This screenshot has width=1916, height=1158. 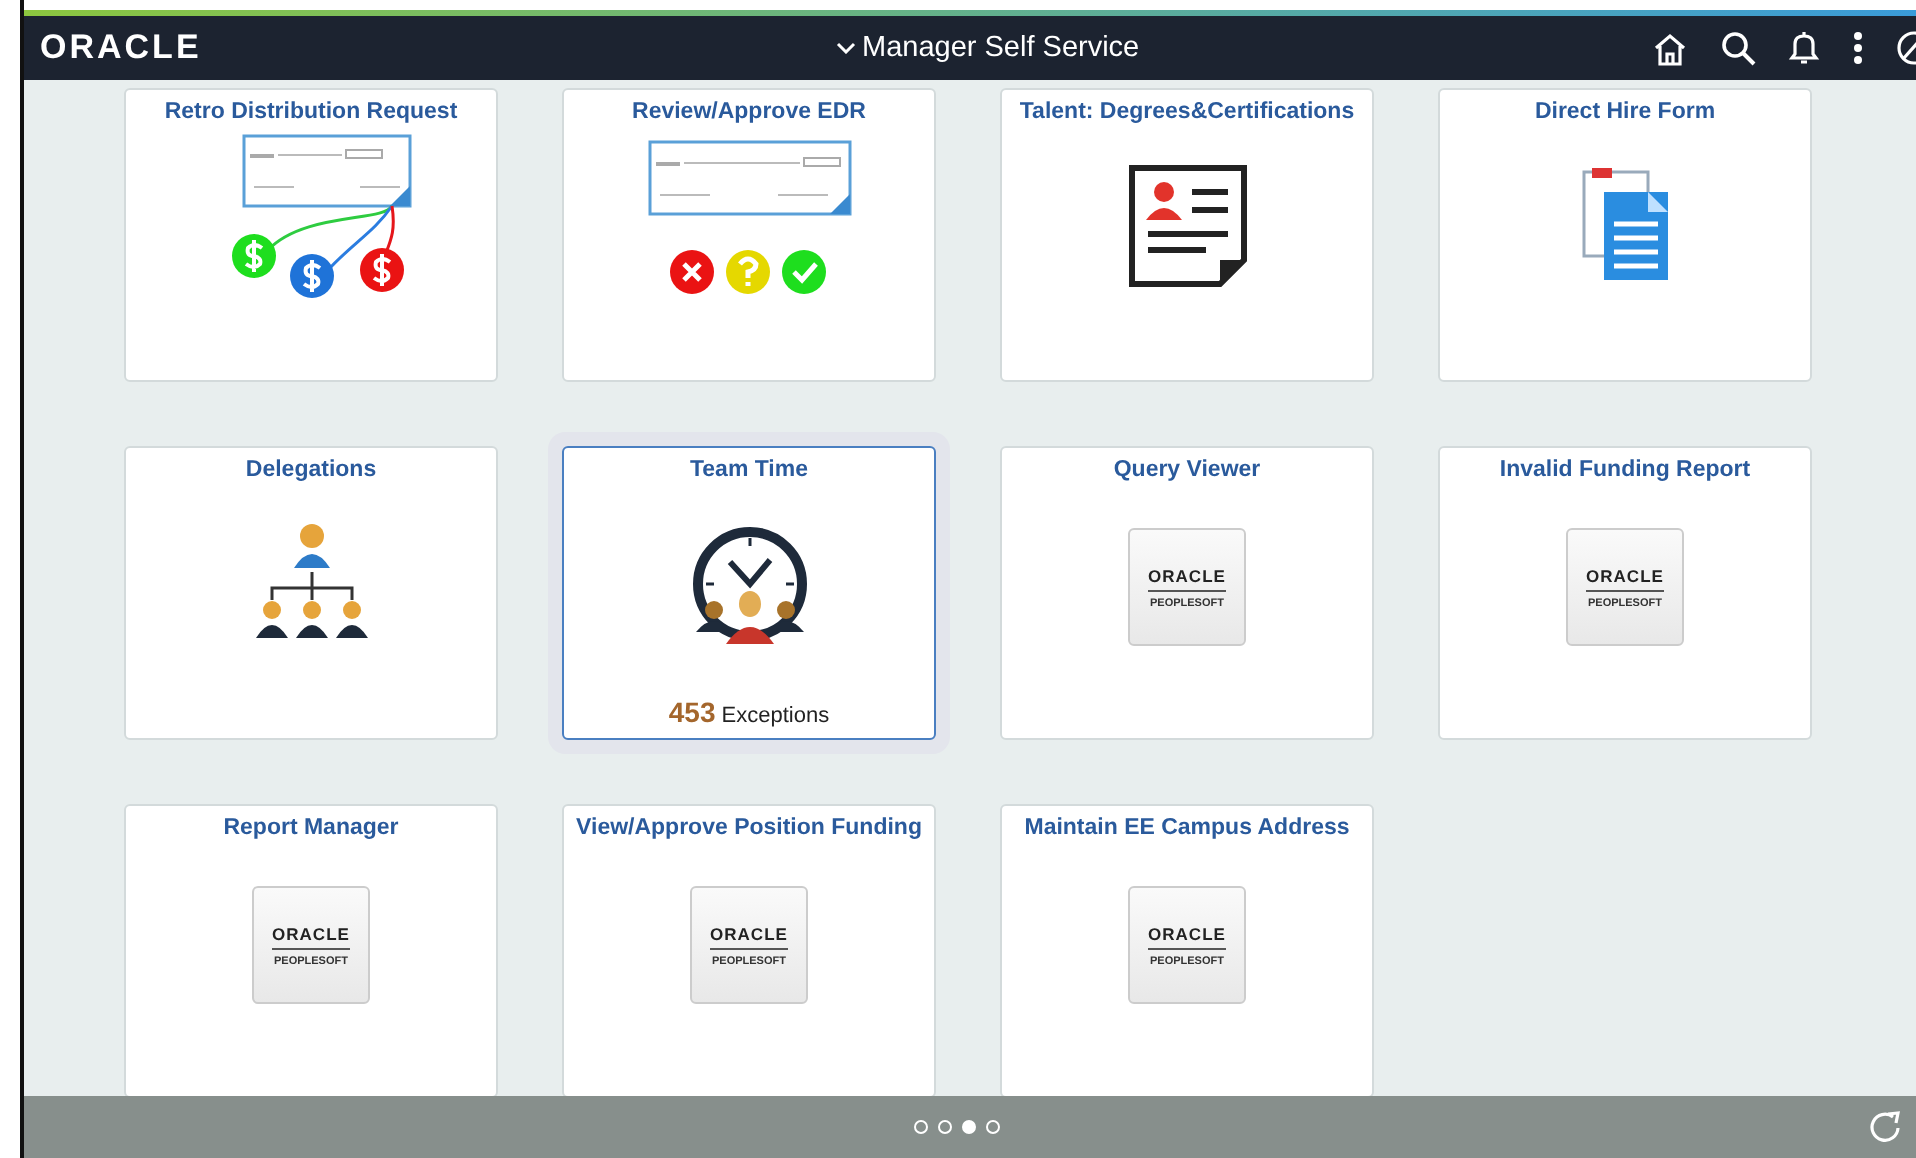 What do you see at coordinates (1187, 470) in the screenshot?
I see `tile-title: Query Viewer` at bounding box center [1187, 470].